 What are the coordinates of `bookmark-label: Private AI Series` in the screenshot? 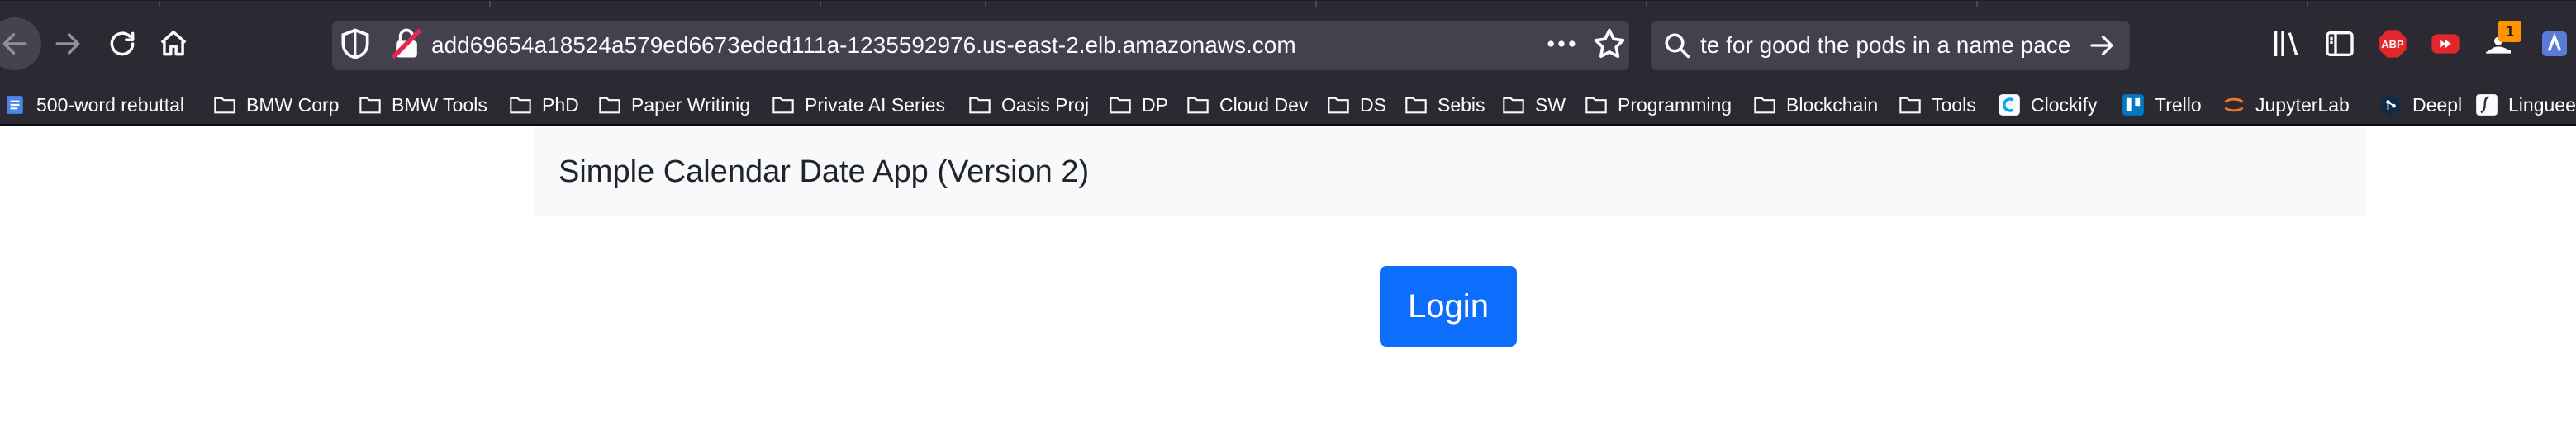 It's located at (876, 104).